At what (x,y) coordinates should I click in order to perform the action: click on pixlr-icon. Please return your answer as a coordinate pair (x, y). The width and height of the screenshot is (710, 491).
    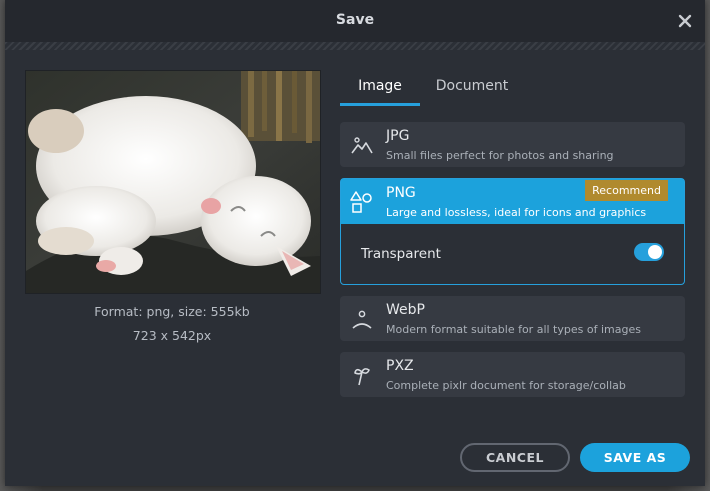
    Looking at the image, I should click on (362, 376).